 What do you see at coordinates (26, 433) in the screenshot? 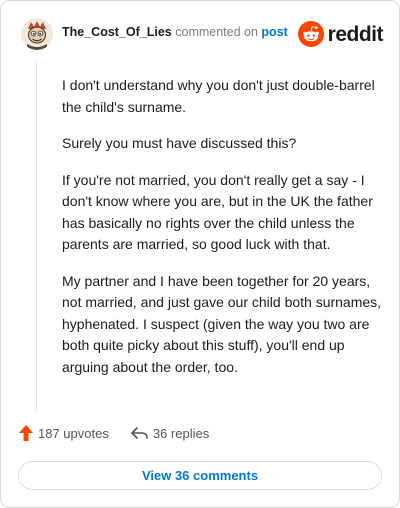
I see `upvote-arrow-icon` at bounding box center [26, 433].